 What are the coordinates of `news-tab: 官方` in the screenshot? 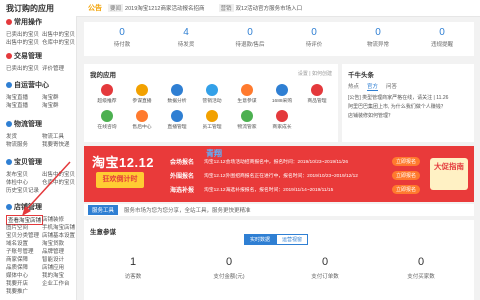 It's located at (373, 86).